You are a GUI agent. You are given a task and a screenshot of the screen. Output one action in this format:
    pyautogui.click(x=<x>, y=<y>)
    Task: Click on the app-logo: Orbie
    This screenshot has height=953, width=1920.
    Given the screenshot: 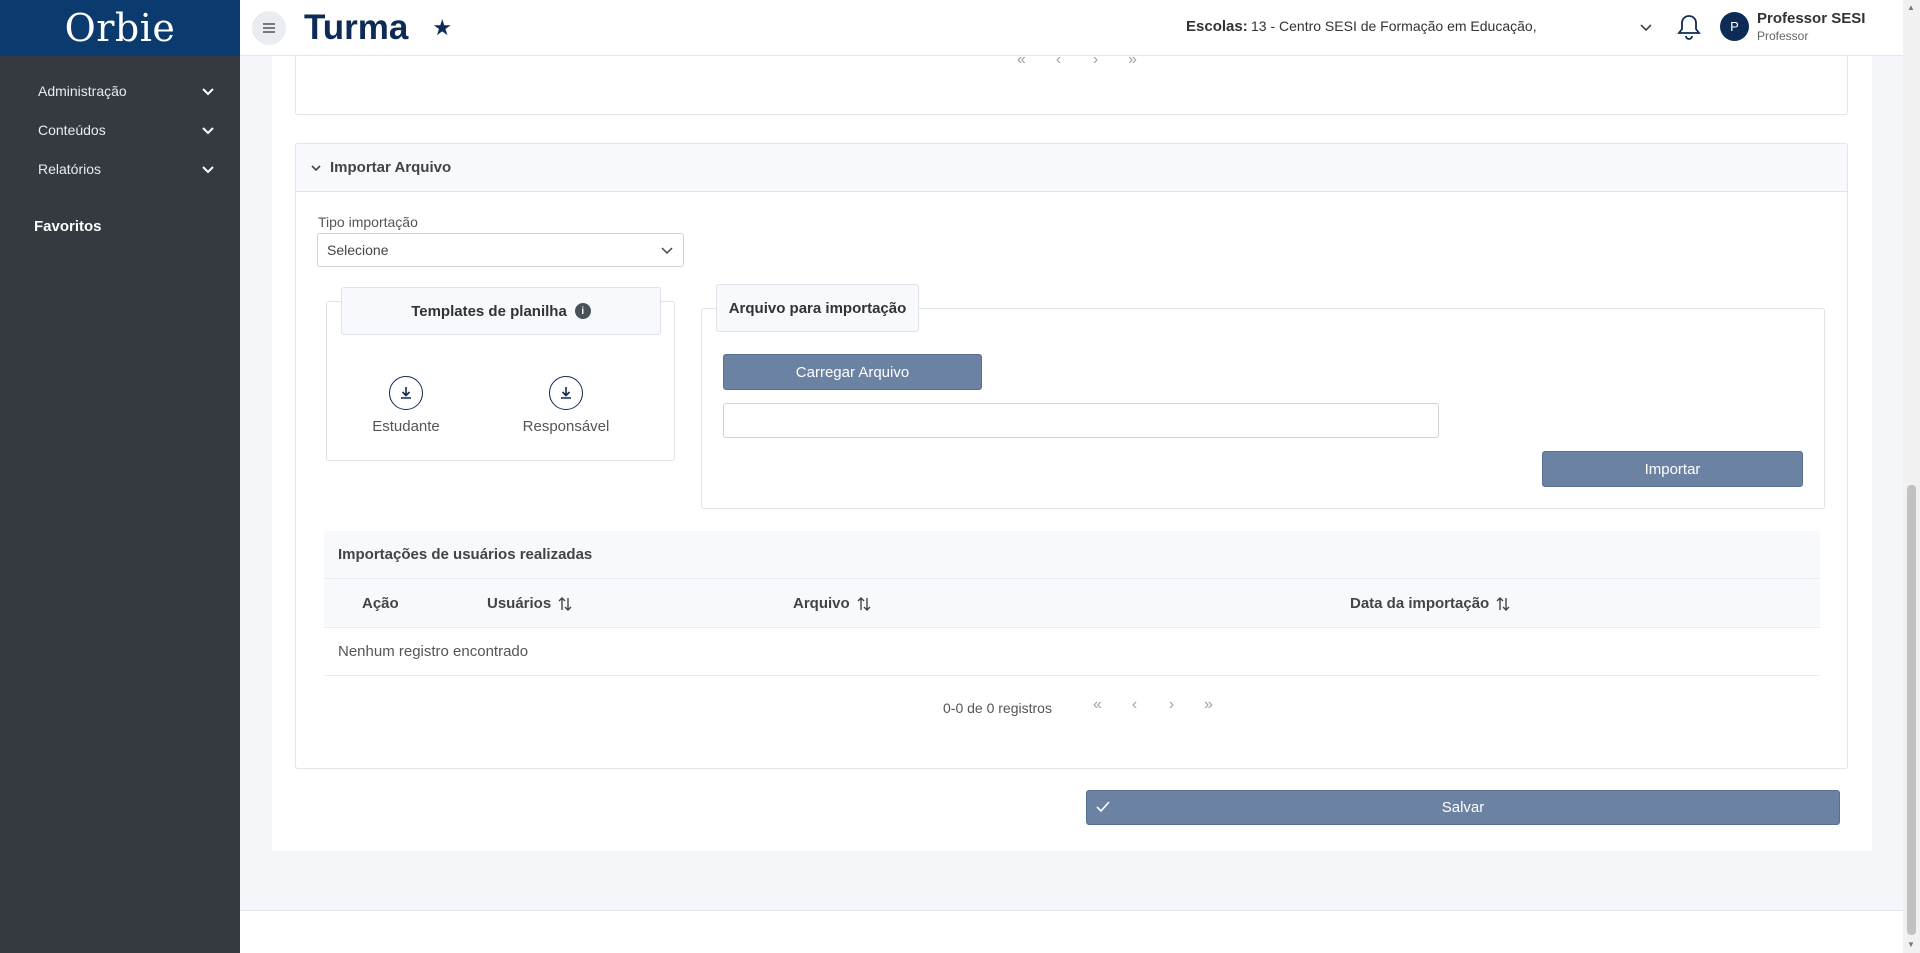 What is the action you would take?
    pyautogui.click(x=120, y=28)
    